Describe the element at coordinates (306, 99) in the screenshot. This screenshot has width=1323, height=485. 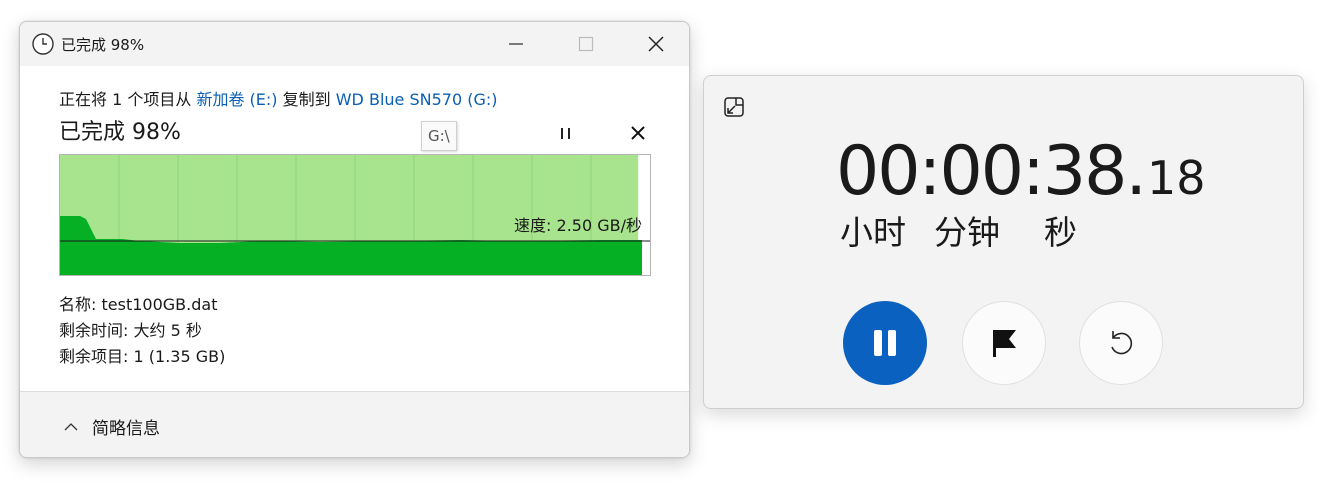
I see `copy-middle: 复制到` at that location.